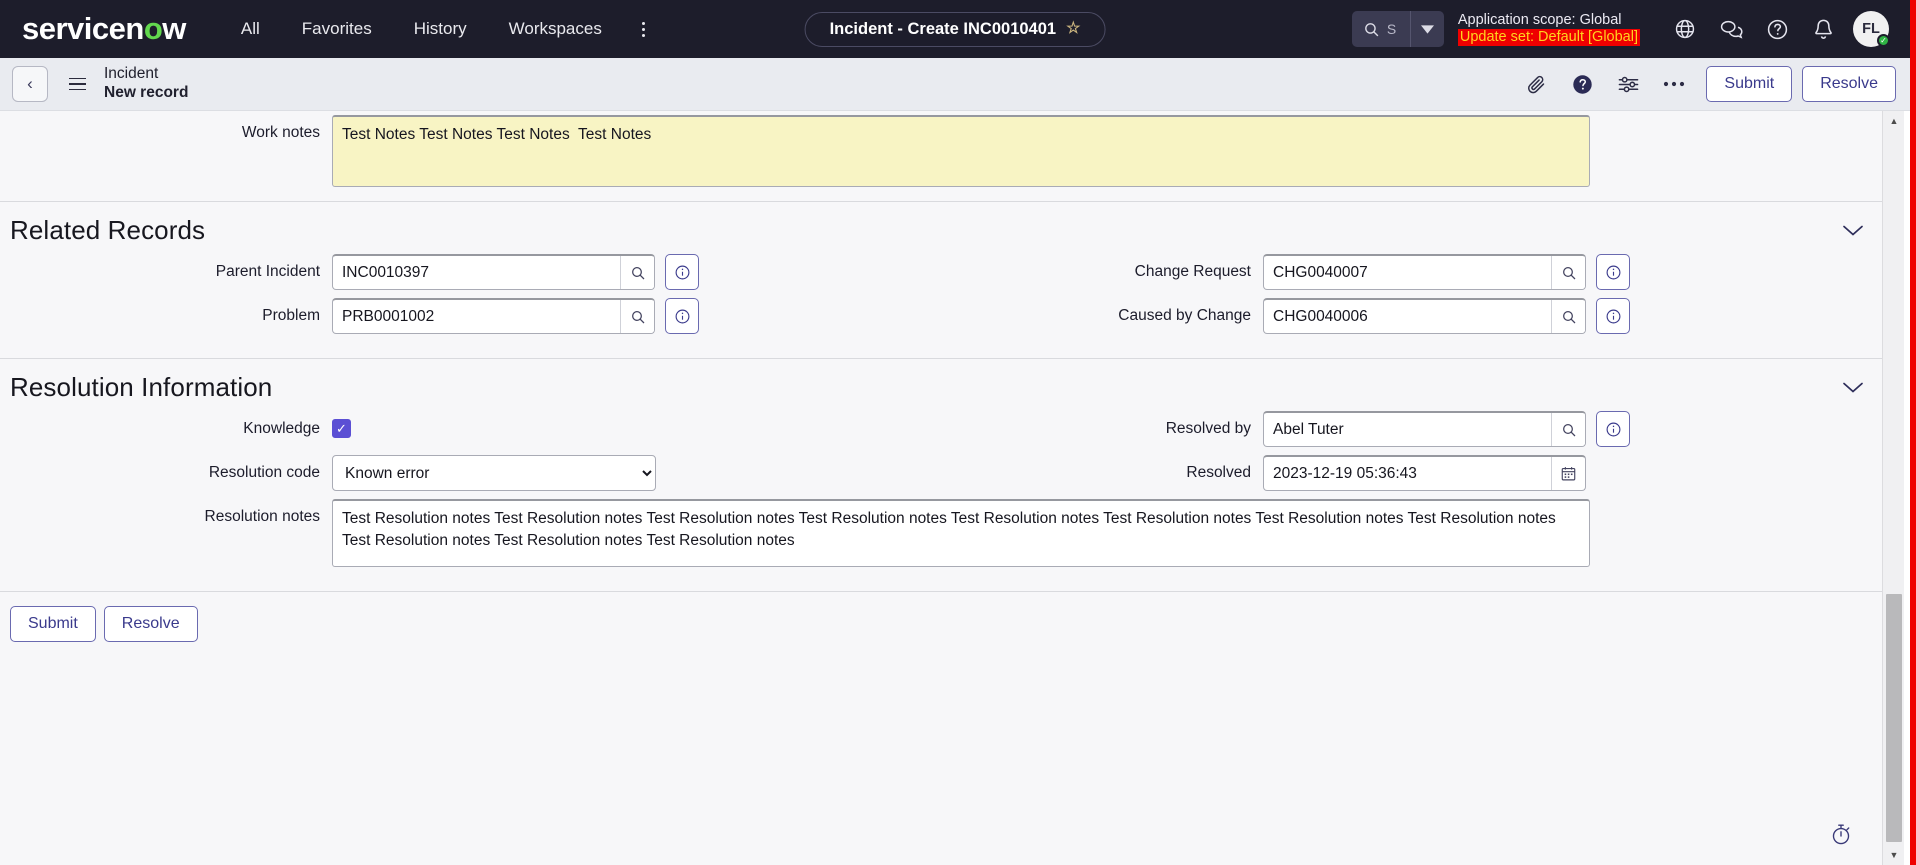  What do you see at coordinates (280, 132) in the screenshot?
I see `work-notes-label: Work notes` at bounding box center [280, 132].